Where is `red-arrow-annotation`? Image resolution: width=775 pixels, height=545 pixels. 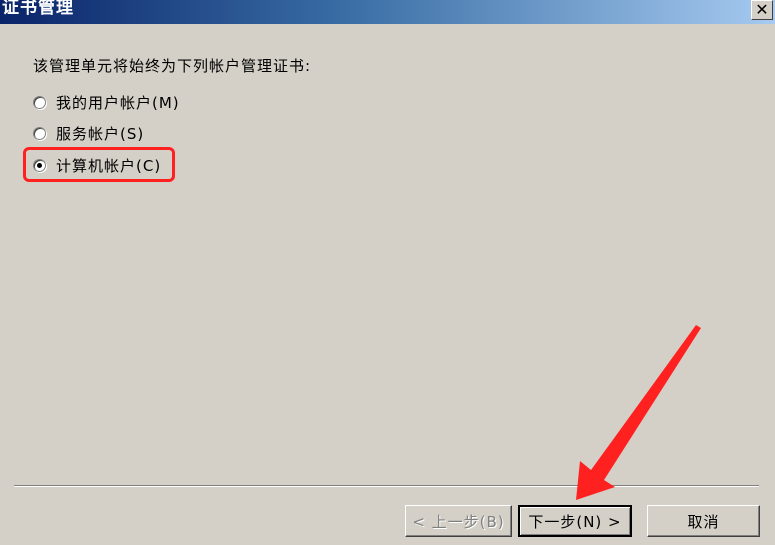
red-arrow-annotation is located at coordinates (638, 412).